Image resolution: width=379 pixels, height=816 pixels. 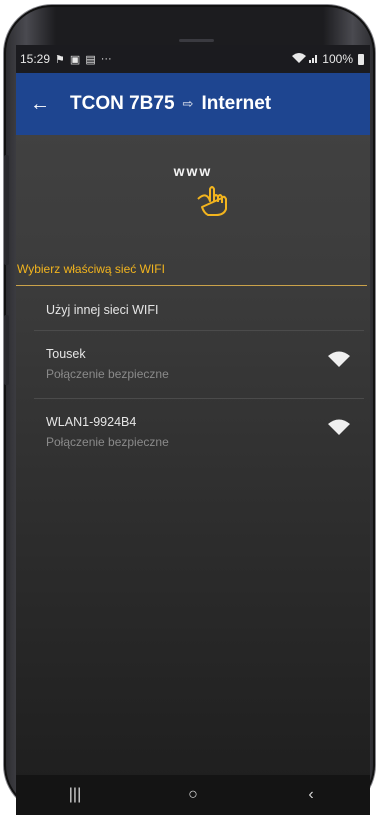 I want to click on network-name: Tousek, so click(x=66, y=354).